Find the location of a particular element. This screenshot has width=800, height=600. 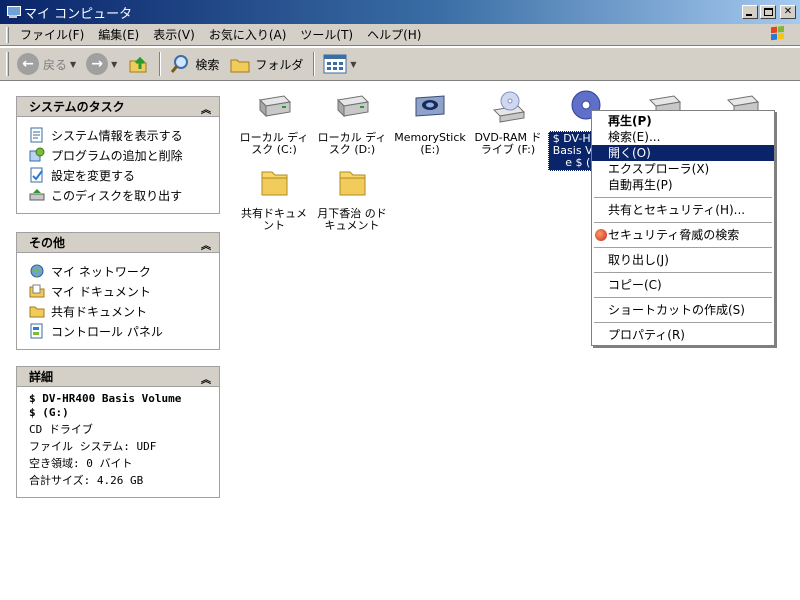

menu-item-eject: 取り出し(J) is located at coordinates (683, 260).